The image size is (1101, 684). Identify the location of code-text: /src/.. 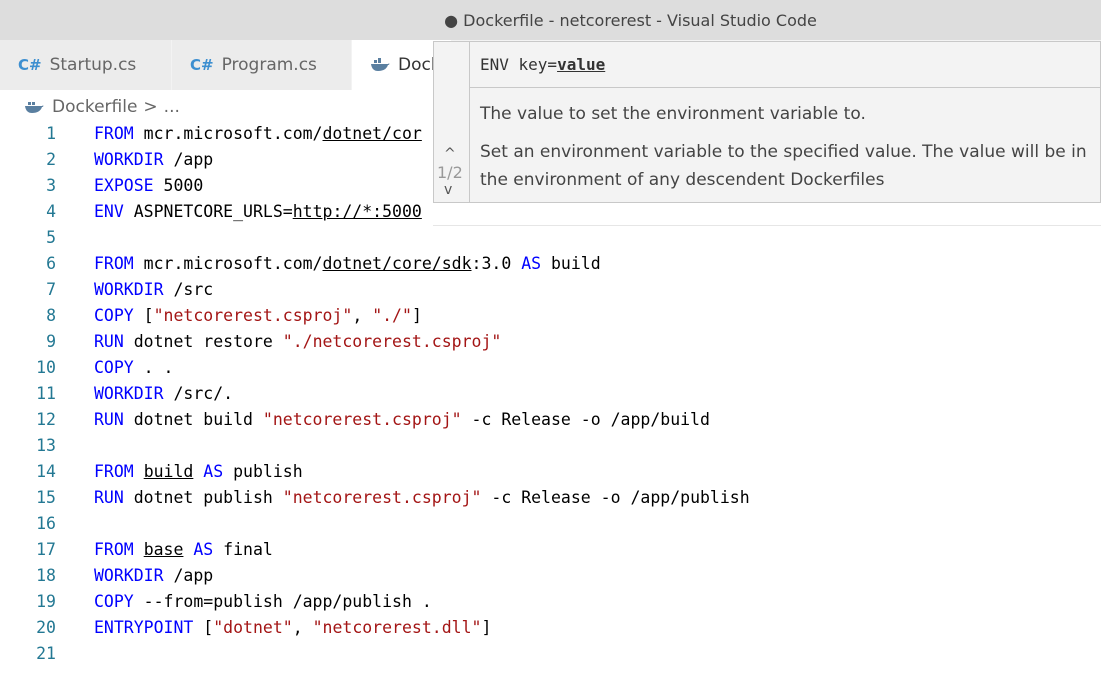
(198, 393).